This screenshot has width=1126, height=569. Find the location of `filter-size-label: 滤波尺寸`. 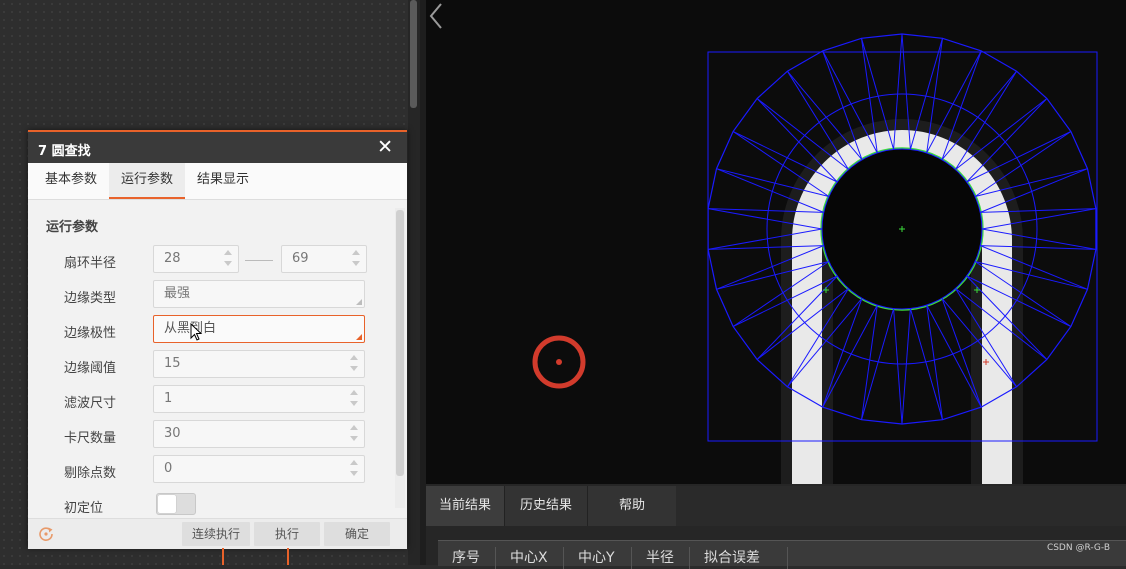

filter-size-label: 滤波尺寸 is located at coordinates (90, 403).